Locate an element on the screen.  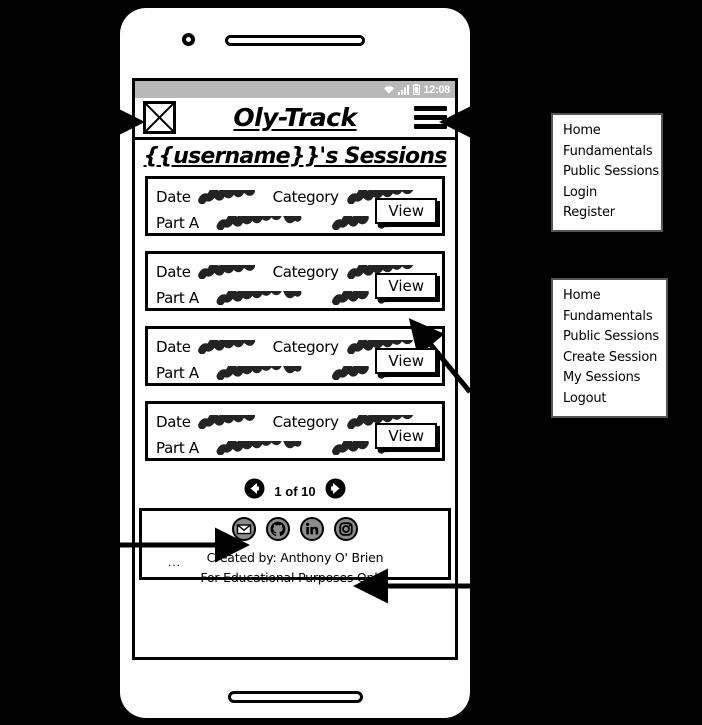
phone-home-button is located at coordinates (295, 697).